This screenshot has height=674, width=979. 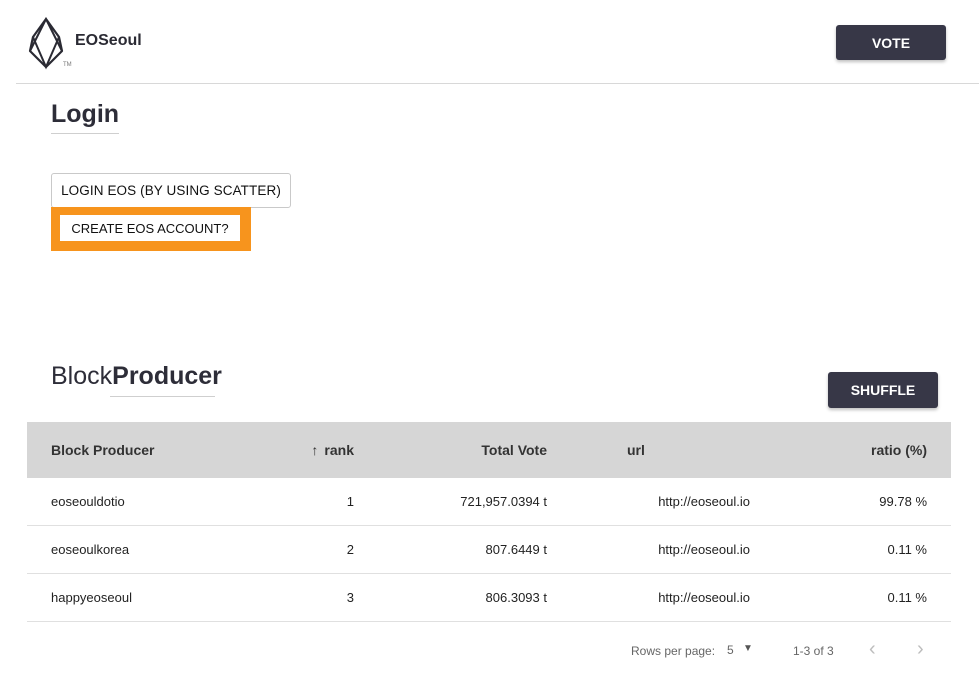 What do you see at coordinates (748, 648) in the screenshot?
I see `caret-down-icon: ▼` at bounding box center [748, 648].